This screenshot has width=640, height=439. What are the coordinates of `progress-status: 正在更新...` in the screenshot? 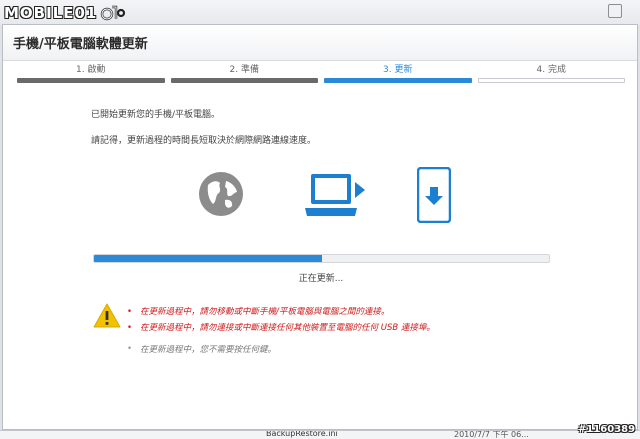 It's located at (321, 279).